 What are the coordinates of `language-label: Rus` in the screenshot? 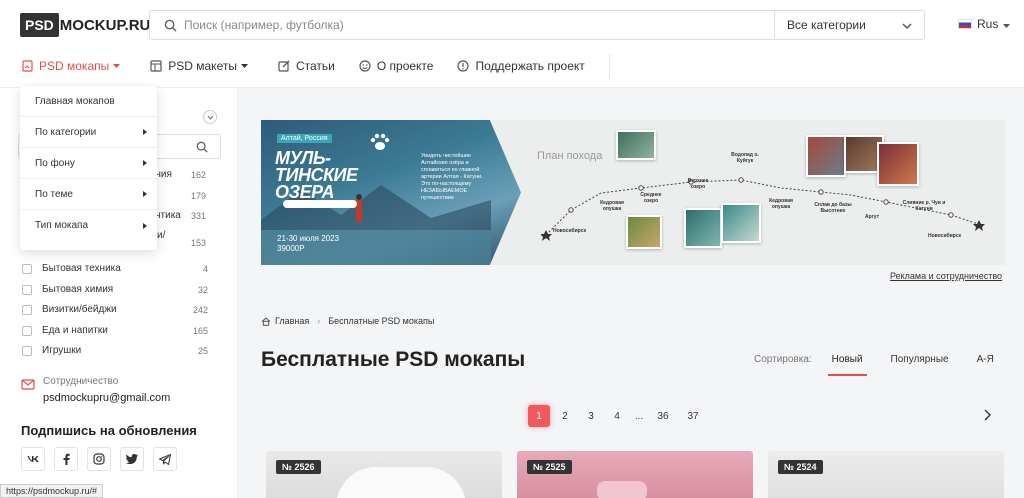 It's located at (988, 24).